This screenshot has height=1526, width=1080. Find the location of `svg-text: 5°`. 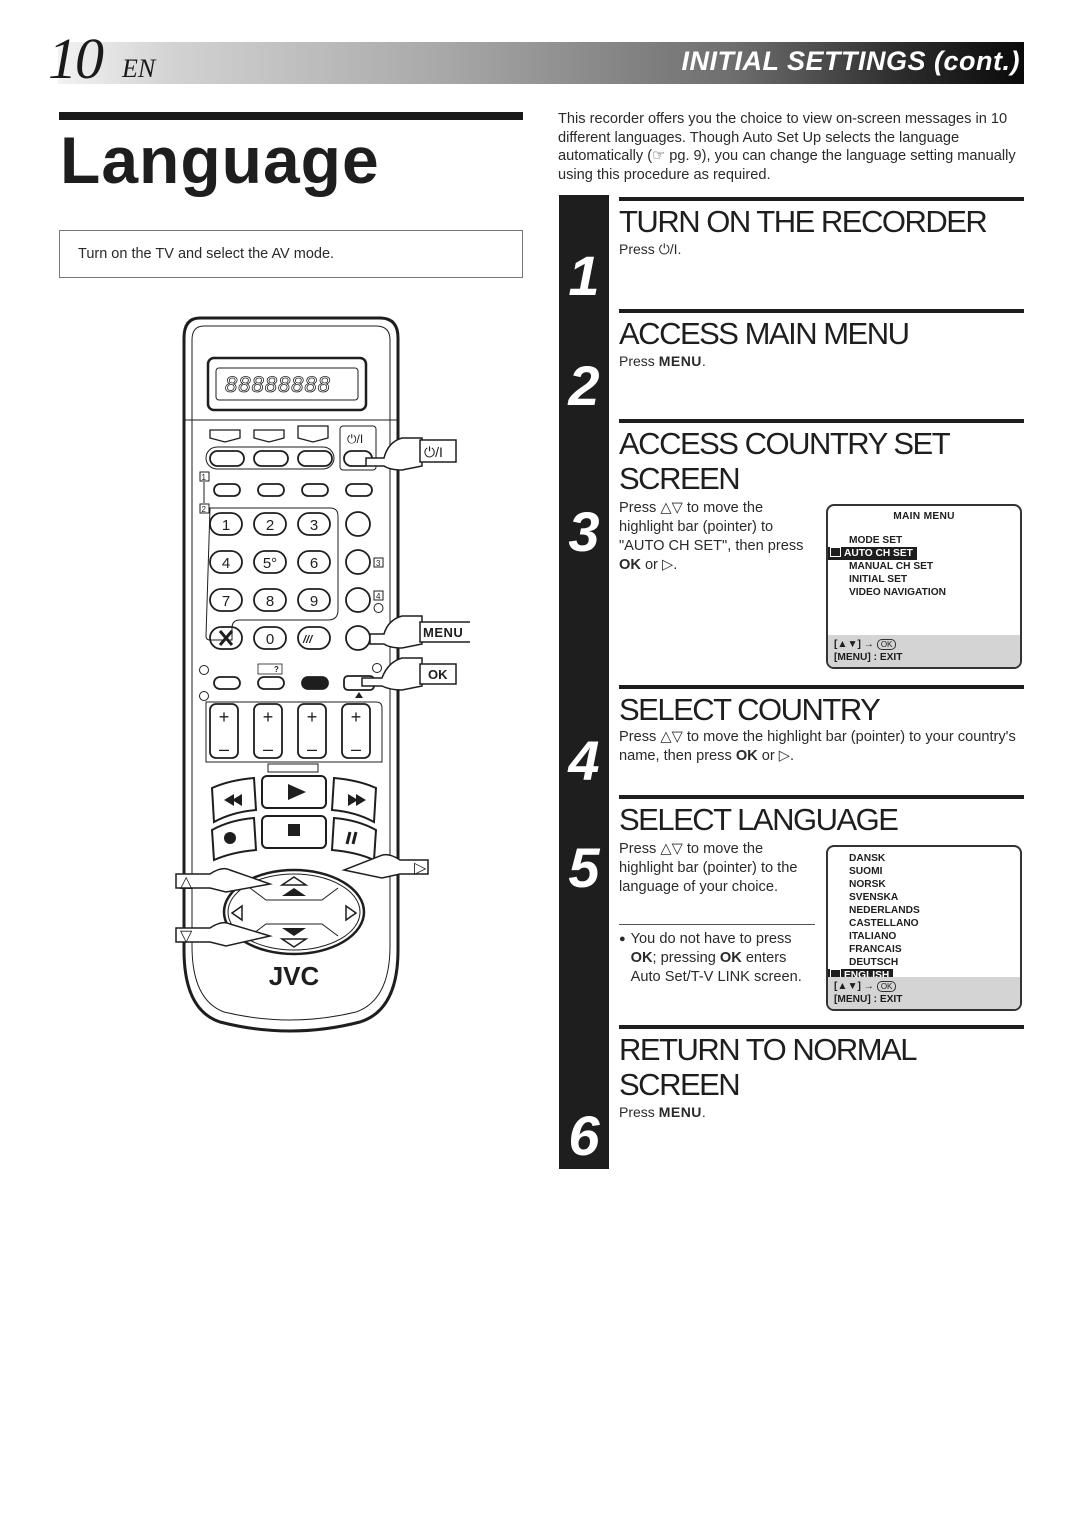

svg-text: 5° is located at coordinates (270, 563).